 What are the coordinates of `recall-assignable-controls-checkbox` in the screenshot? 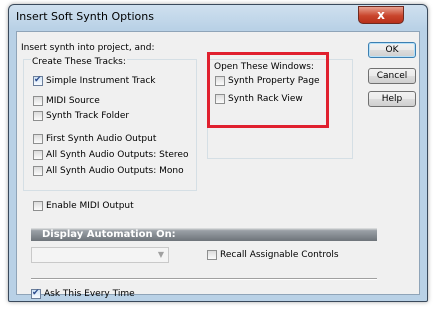 It's located at (212, 255).